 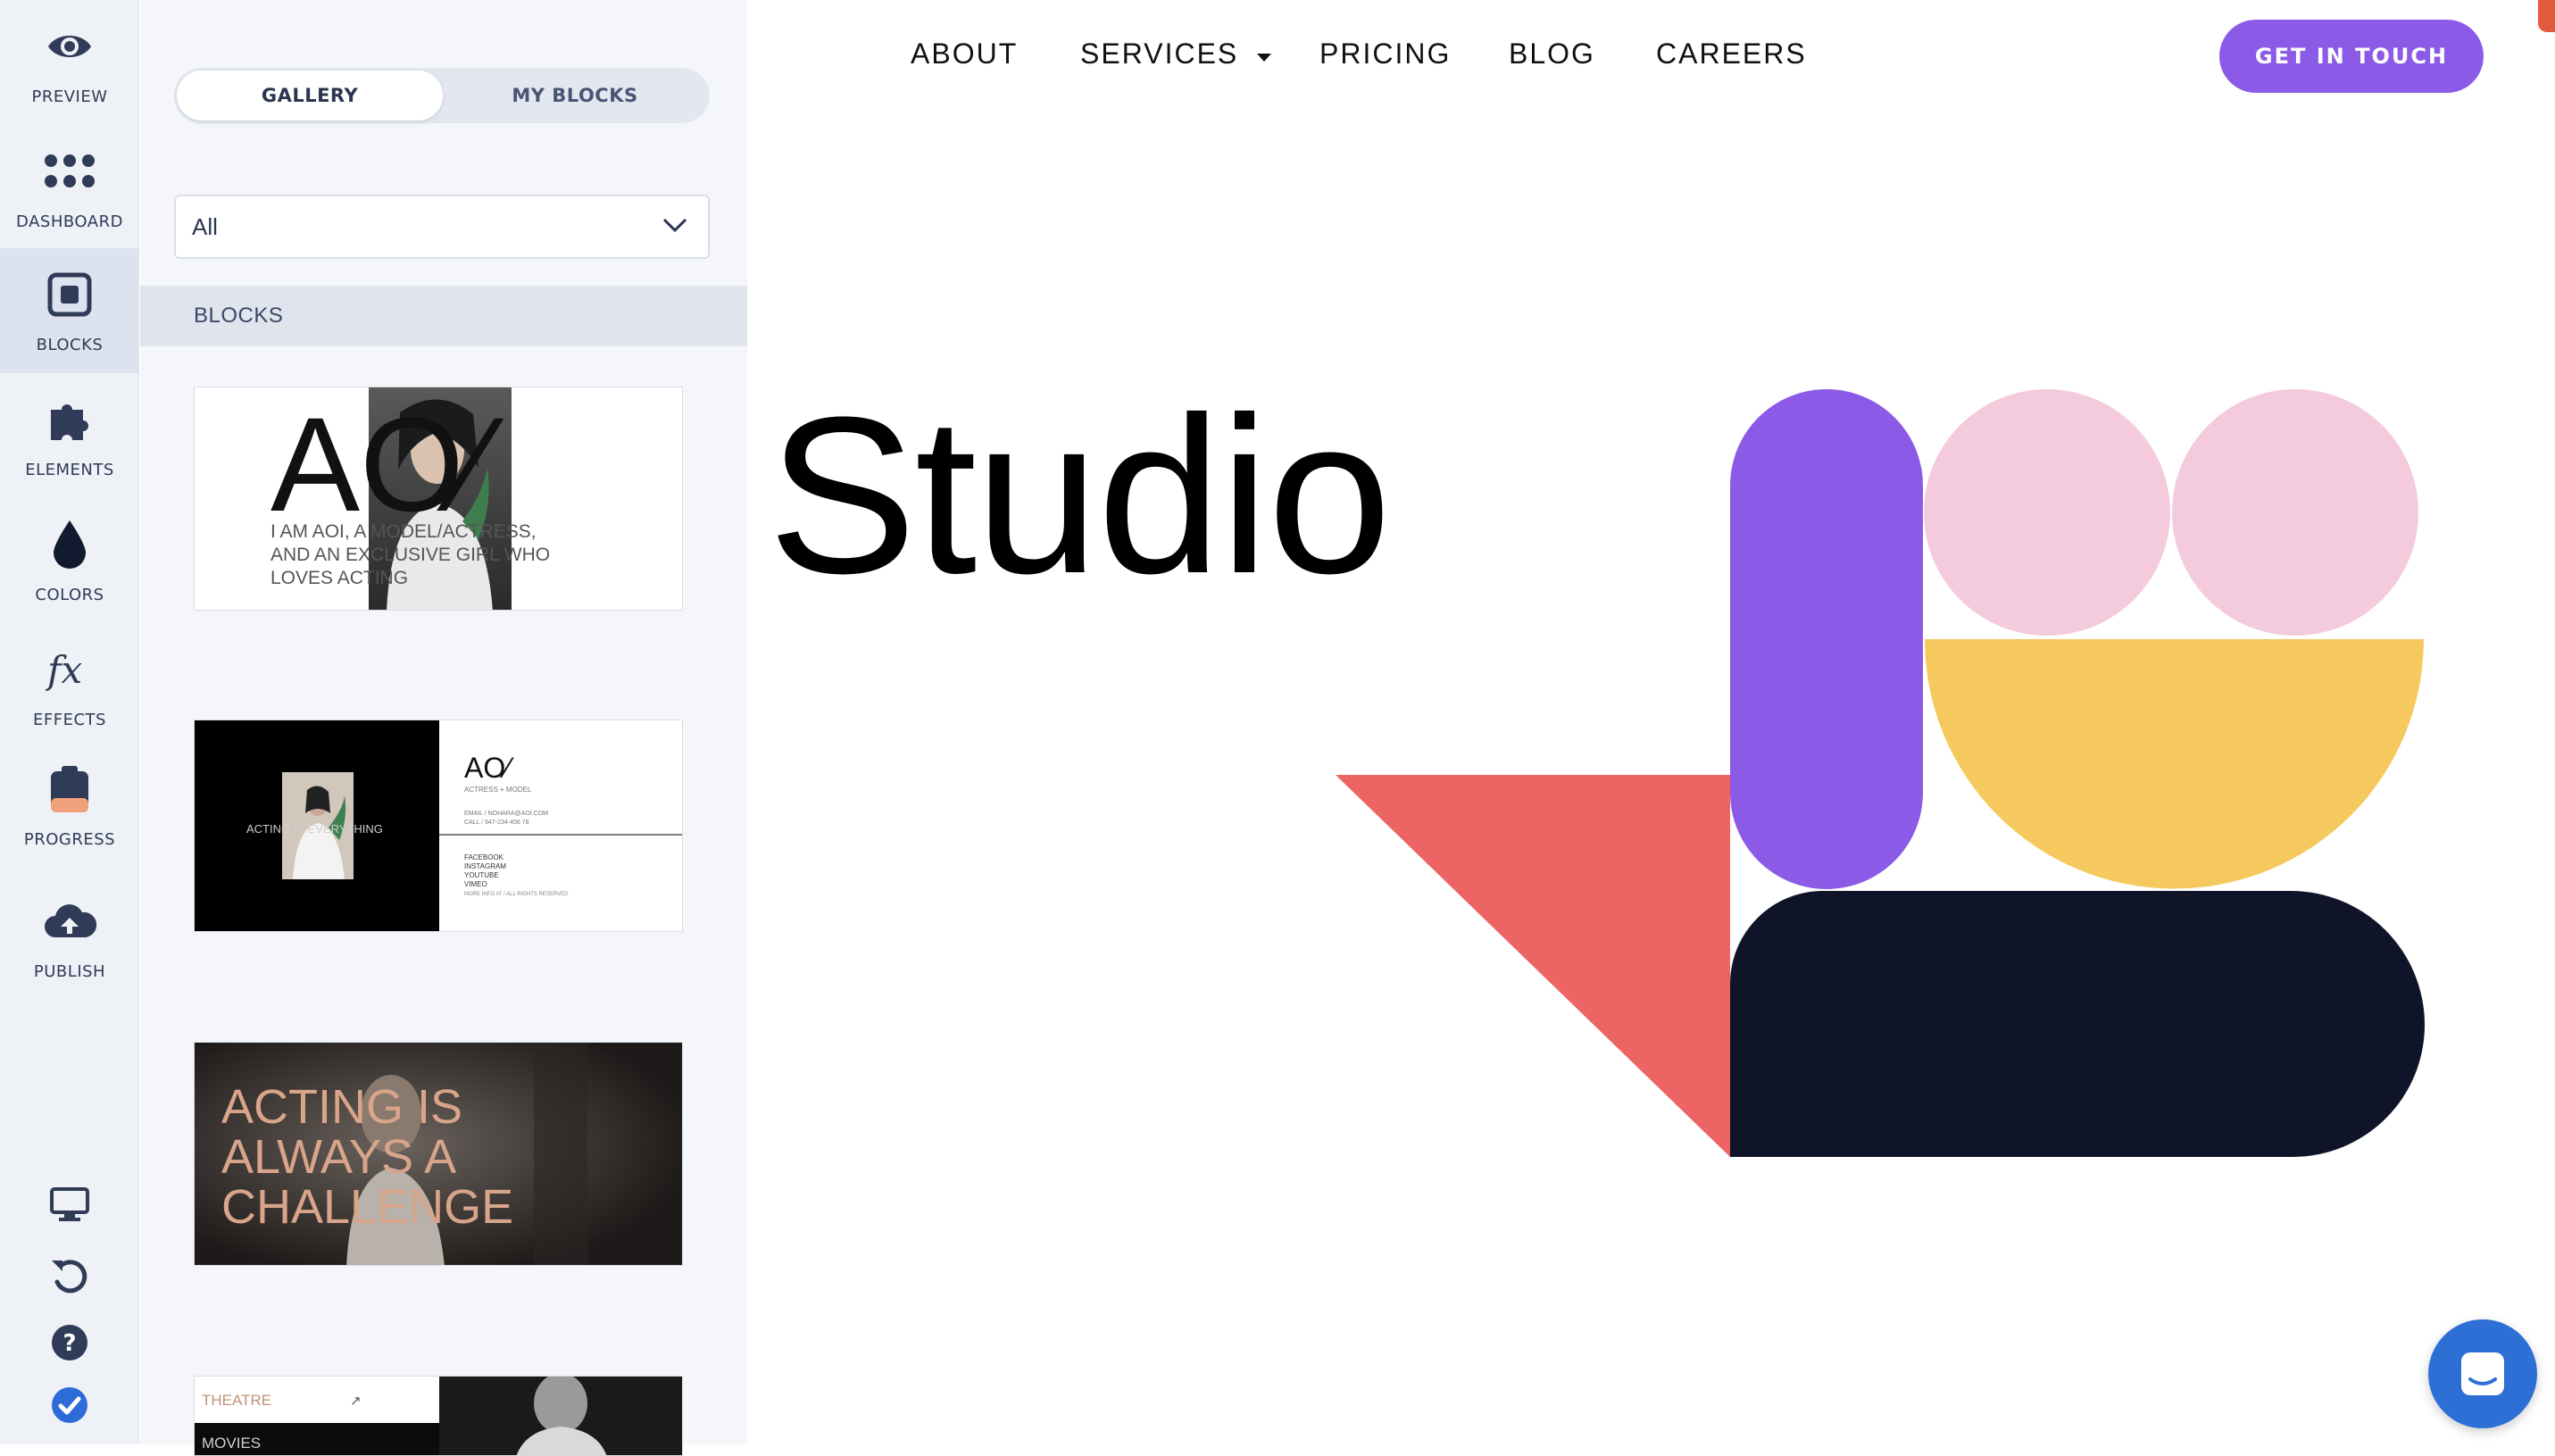 What do you see at coordinates (476, 884) in the screenshot?
I see `thumb-text: VIMEO` at bounding box center [476, 884].